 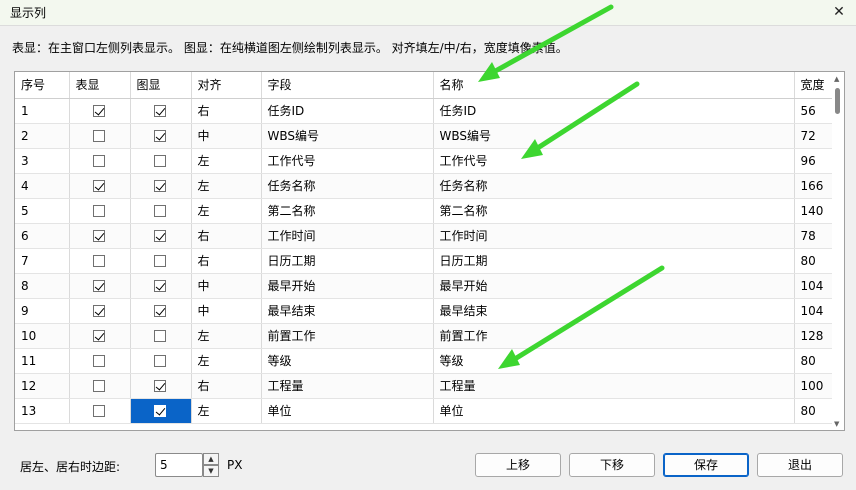 What do you see at coordinates (614, 136) in the screenshot?
I see `cell-name: WBS编号` at bounding box center [614, 136].